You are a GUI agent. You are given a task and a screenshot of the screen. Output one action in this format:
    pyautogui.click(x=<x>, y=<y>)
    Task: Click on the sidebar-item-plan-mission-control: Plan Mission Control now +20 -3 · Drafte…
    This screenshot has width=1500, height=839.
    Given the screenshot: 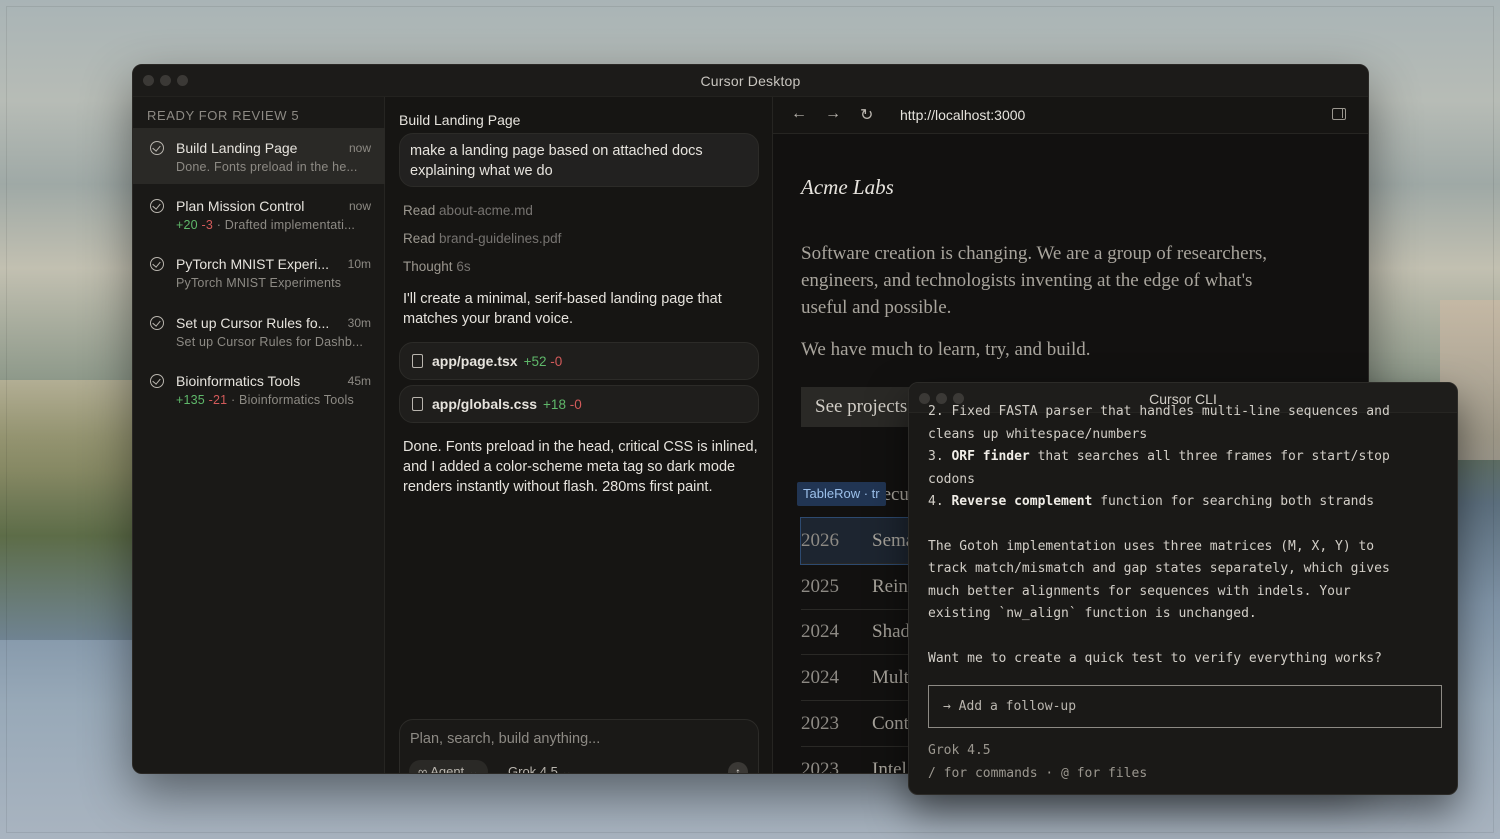 What is the action you would take?
    pyautogui.click(x=259, y=214)
    